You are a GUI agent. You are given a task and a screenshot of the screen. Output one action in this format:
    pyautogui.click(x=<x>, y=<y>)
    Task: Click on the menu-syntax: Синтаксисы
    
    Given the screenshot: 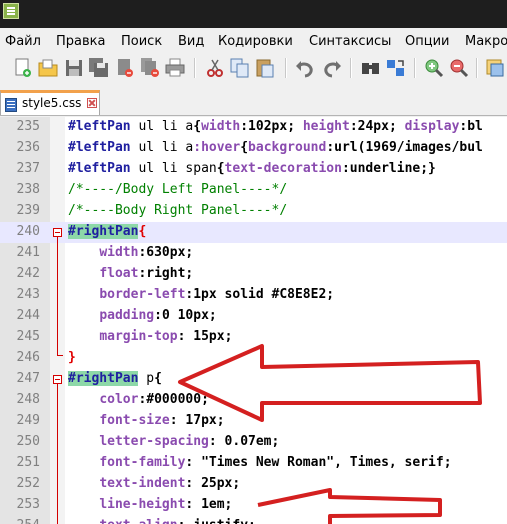 What is the action you would take?
    pyautogui.click(x=350, y=41)
    